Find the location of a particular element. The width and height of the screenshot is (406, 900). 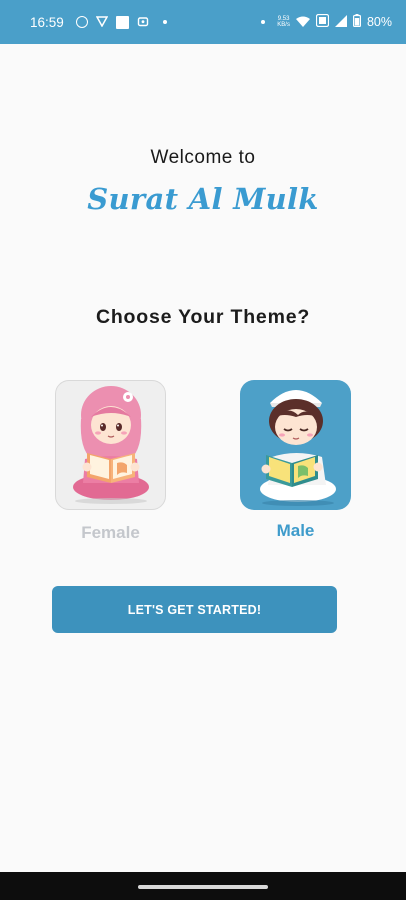

app-notification-icon is located at coordinates (143, 22).